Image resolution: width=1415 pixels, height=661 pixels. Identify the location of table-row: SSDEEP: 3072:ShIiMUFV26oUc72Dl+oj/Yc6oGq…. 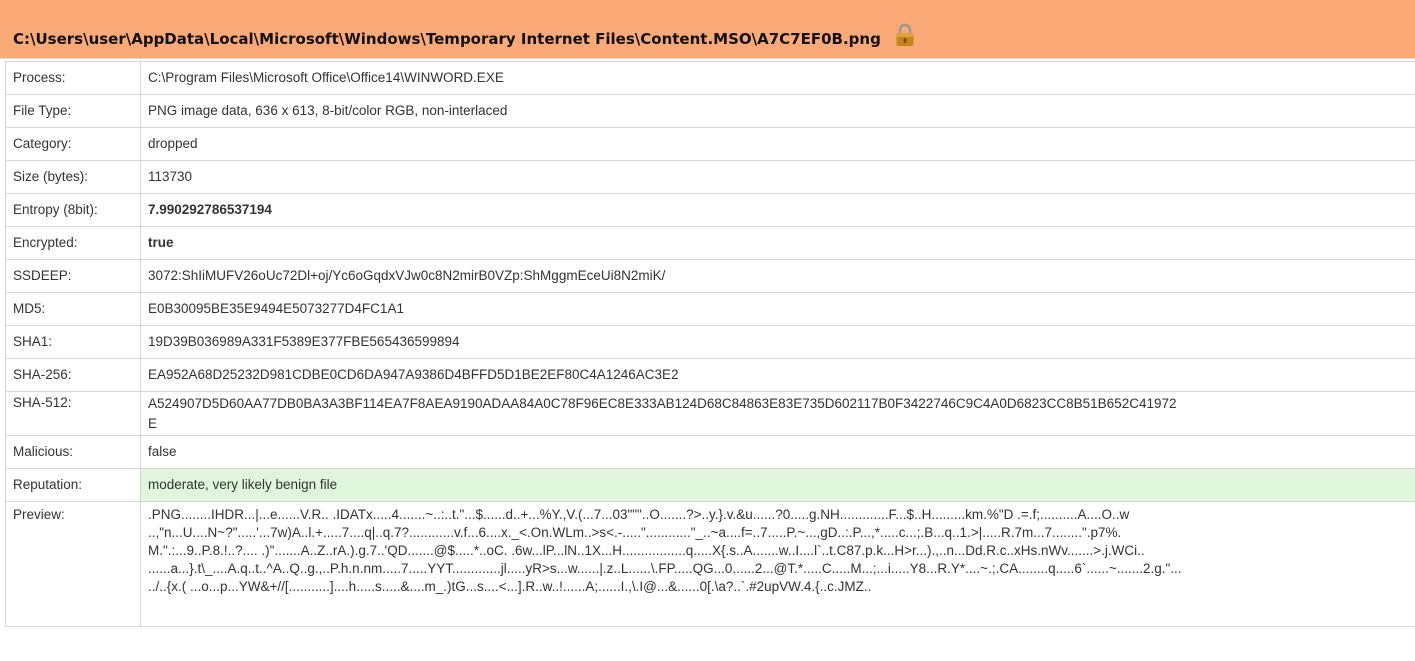
(710, 276).